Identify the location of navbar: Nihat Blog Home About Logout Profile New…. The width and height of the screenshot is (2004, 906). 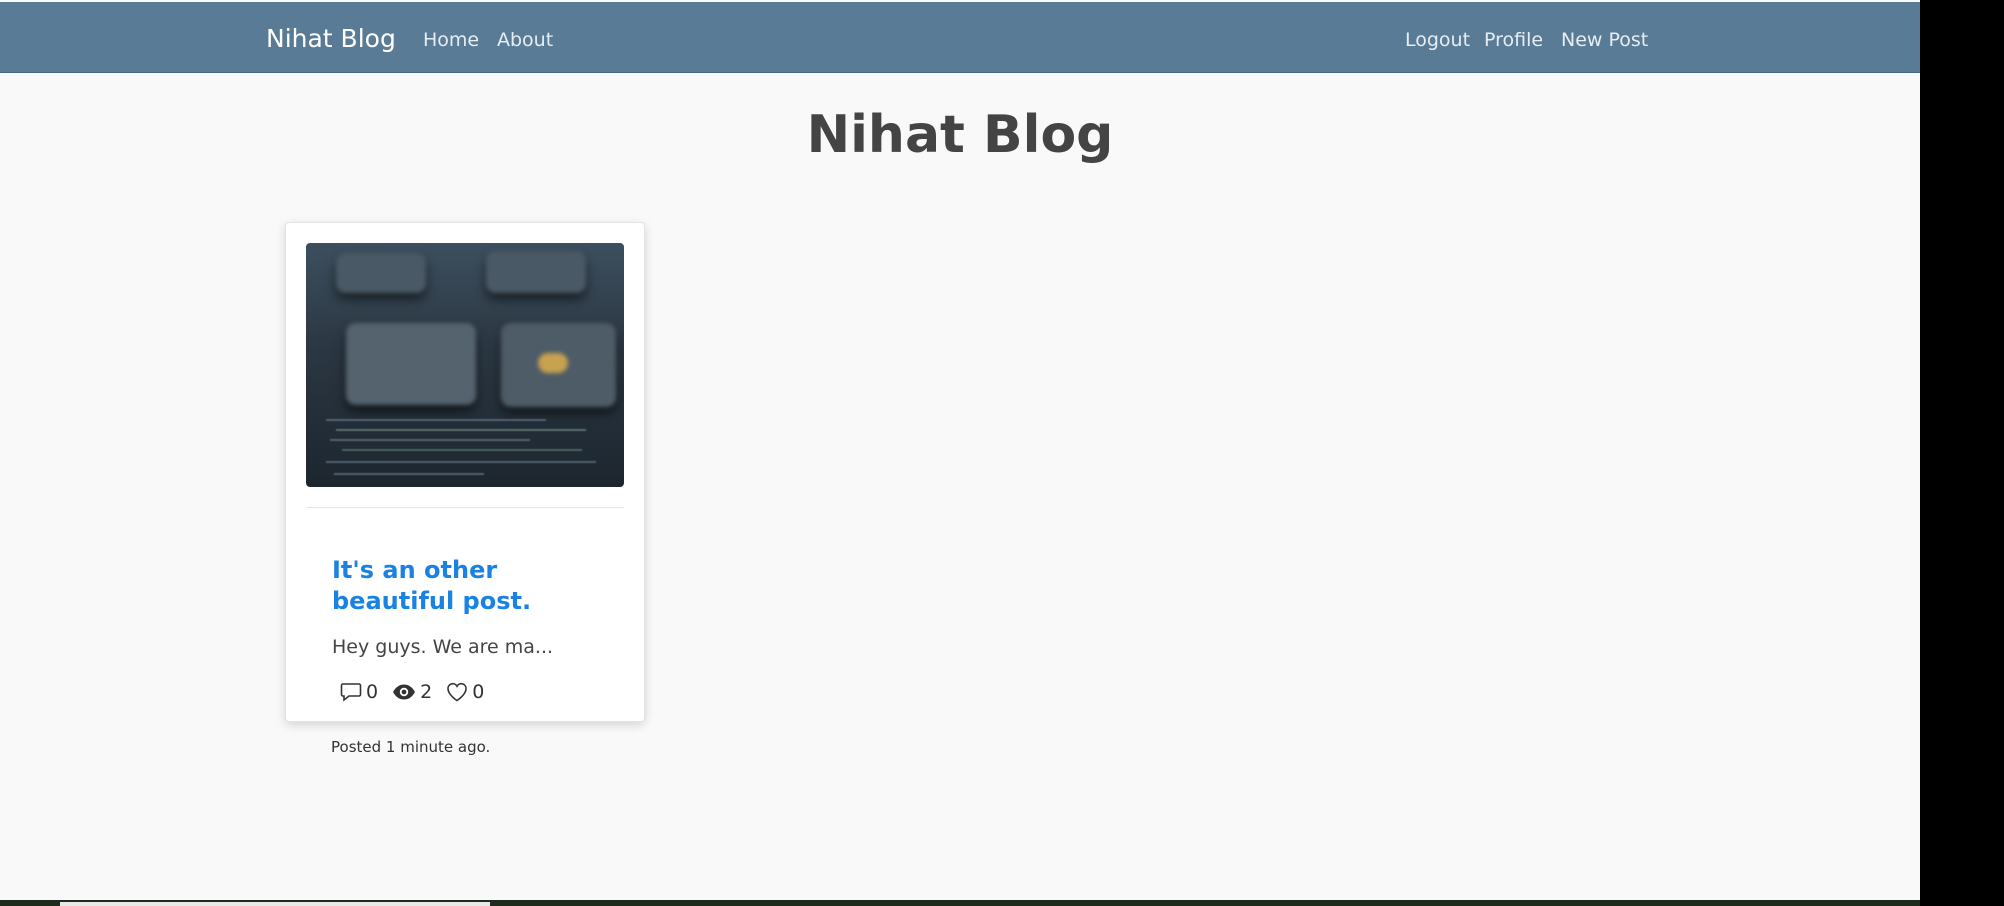
(960, 37).